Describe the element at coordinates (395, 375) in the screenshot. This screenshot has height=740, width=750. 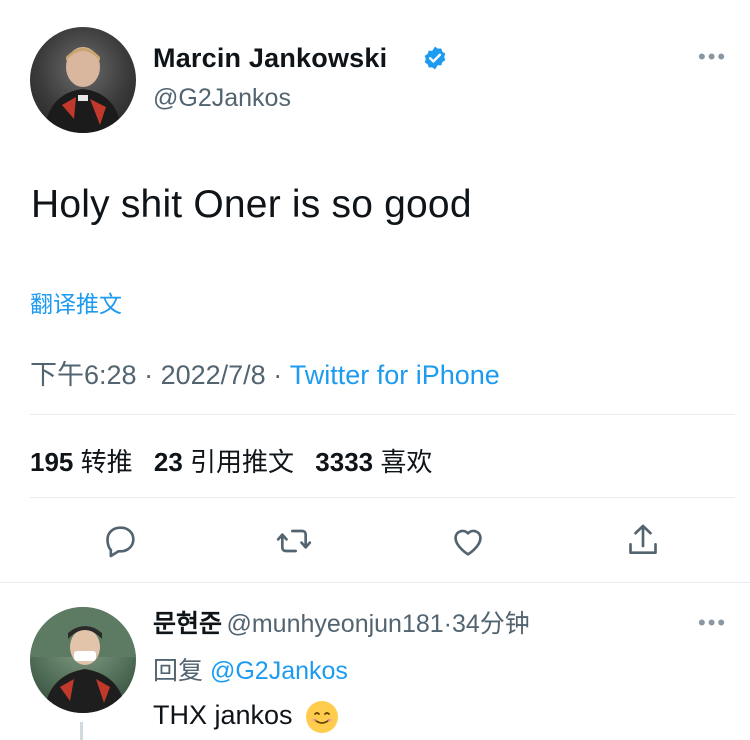
I see `tweet-source: Twitter for iPhone` at that location.